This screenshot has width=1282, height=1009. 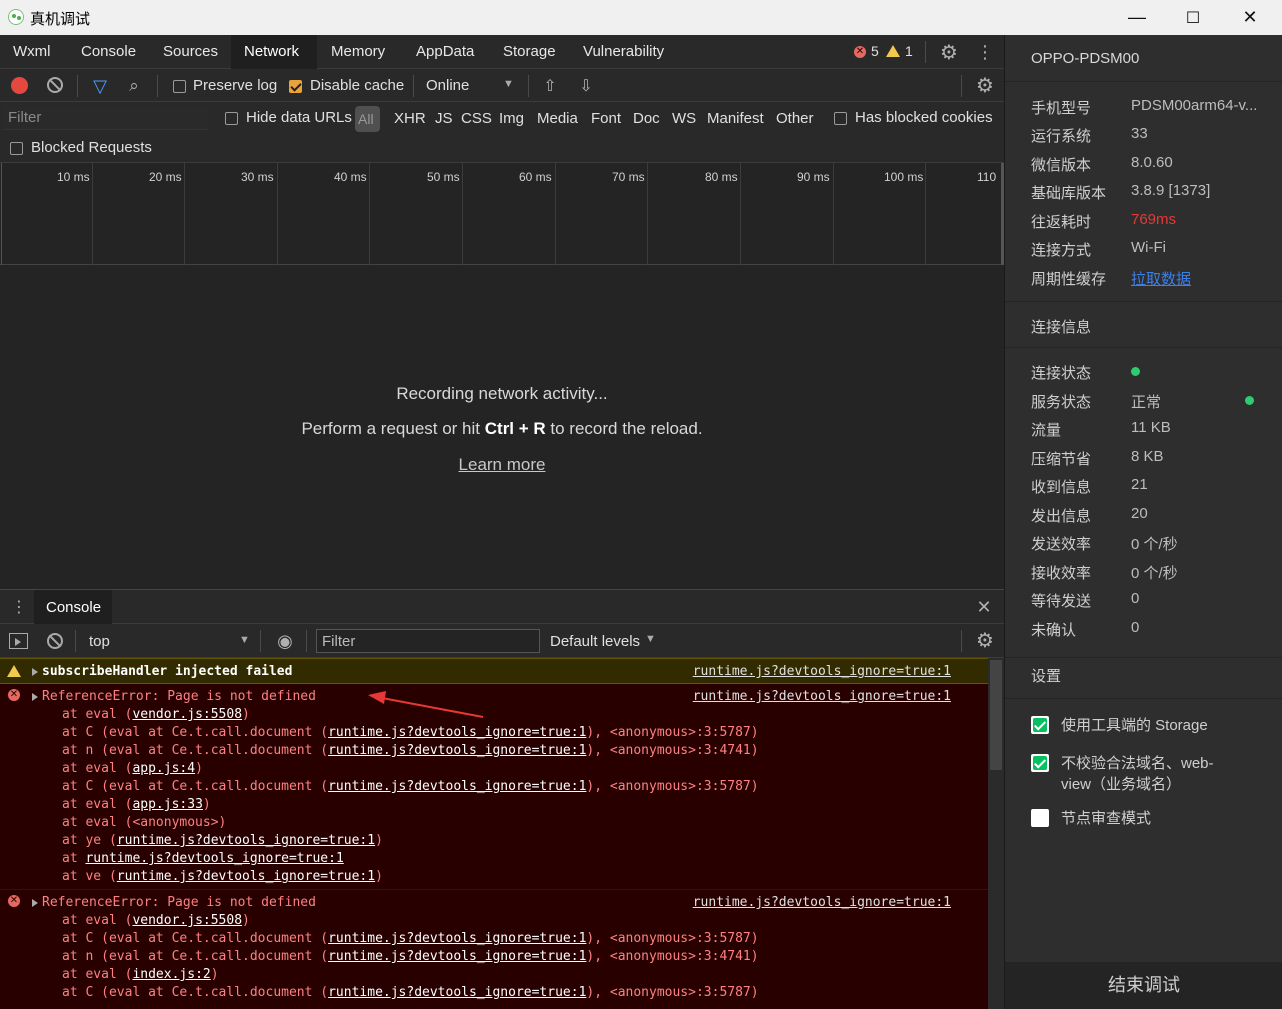 I want to click on drawer-tab-console: Console, so click(x=73, y=607).